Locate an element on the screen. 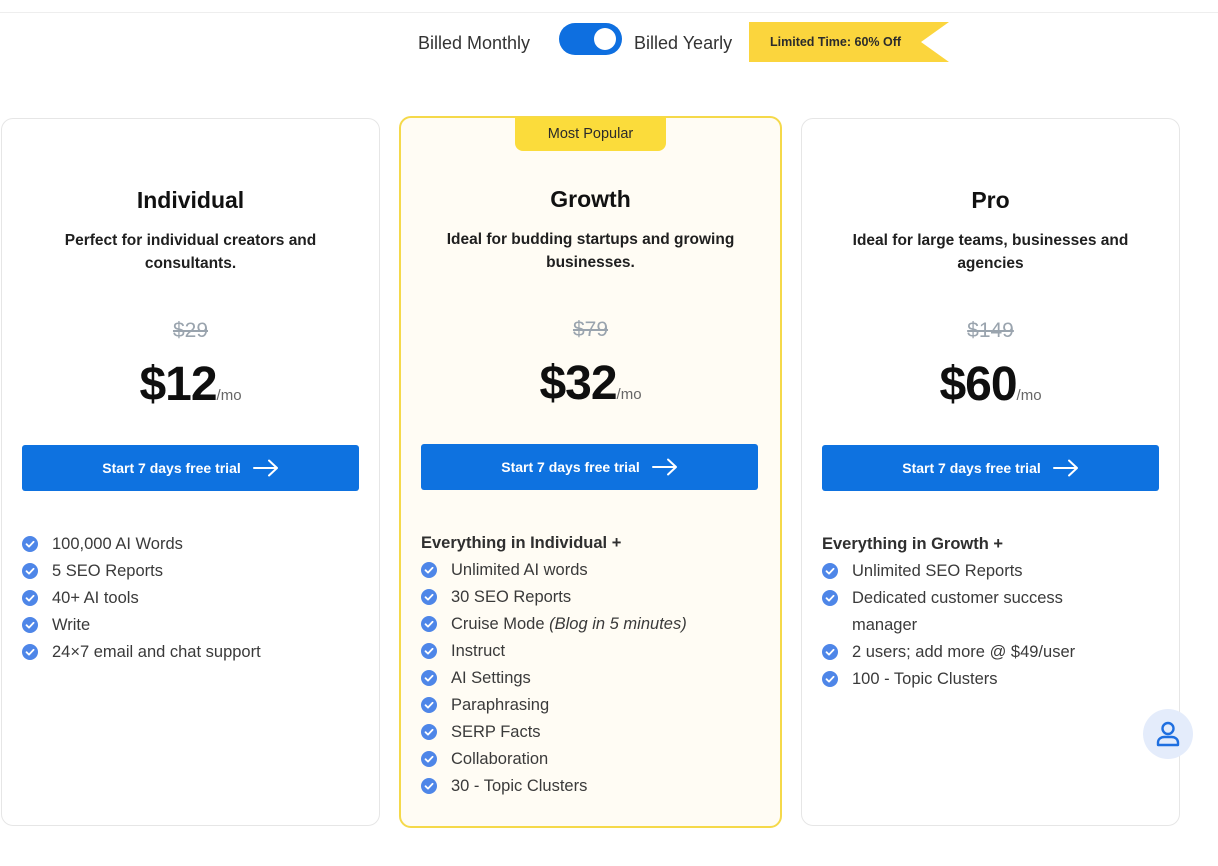 The height and width of the screenshot is (866, 1218). current-price: $32 is located at coordinates (578, 383).